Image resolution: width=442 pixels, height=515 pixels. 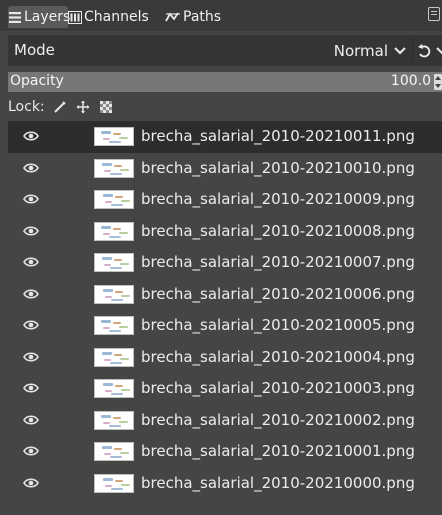 What do you see at coordinates (37, 81) in the screenshot?
I see `opacity-label: Opacity` at bounding box center [37, 81].